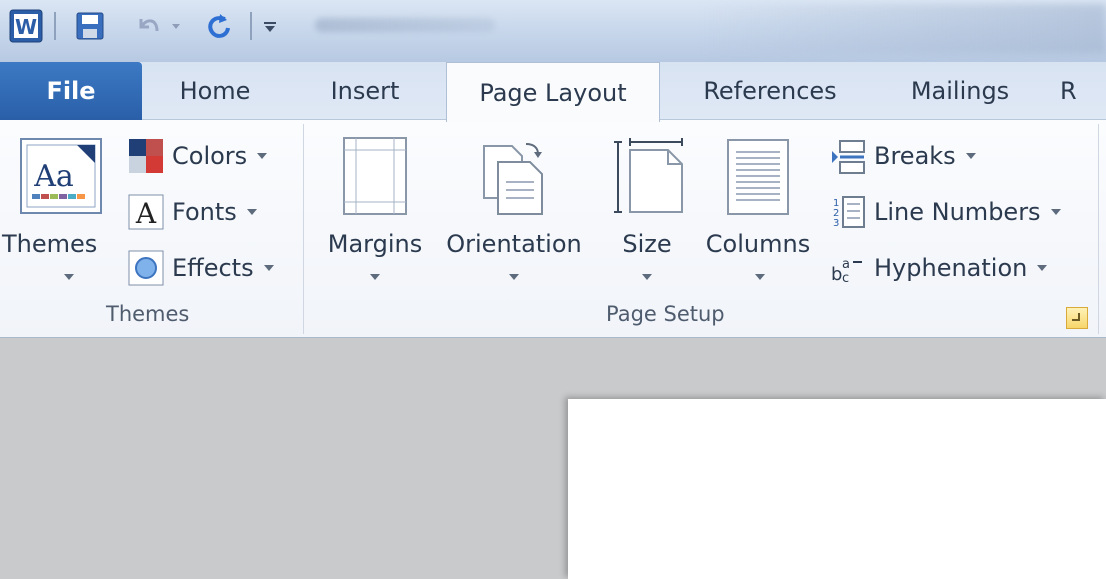 Image resolution: width=1106 pixels, height=579 pixels. Describe the element at coordinates (270, 26) in the screenshot. I see `customize-qat-icon` at that location.